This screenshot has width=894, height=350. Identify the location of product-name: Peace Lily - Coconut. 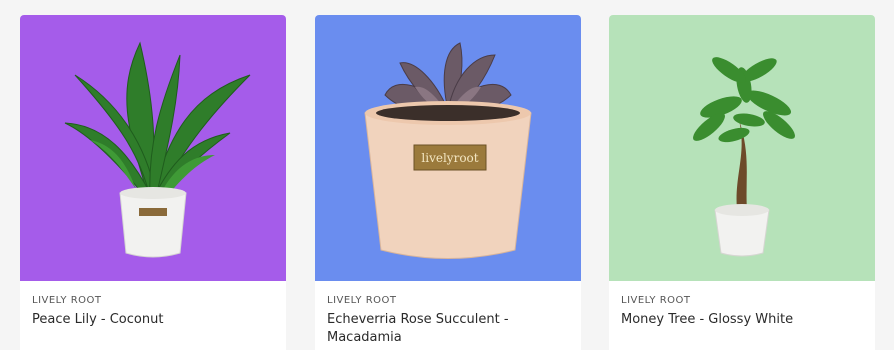
(153, 320).